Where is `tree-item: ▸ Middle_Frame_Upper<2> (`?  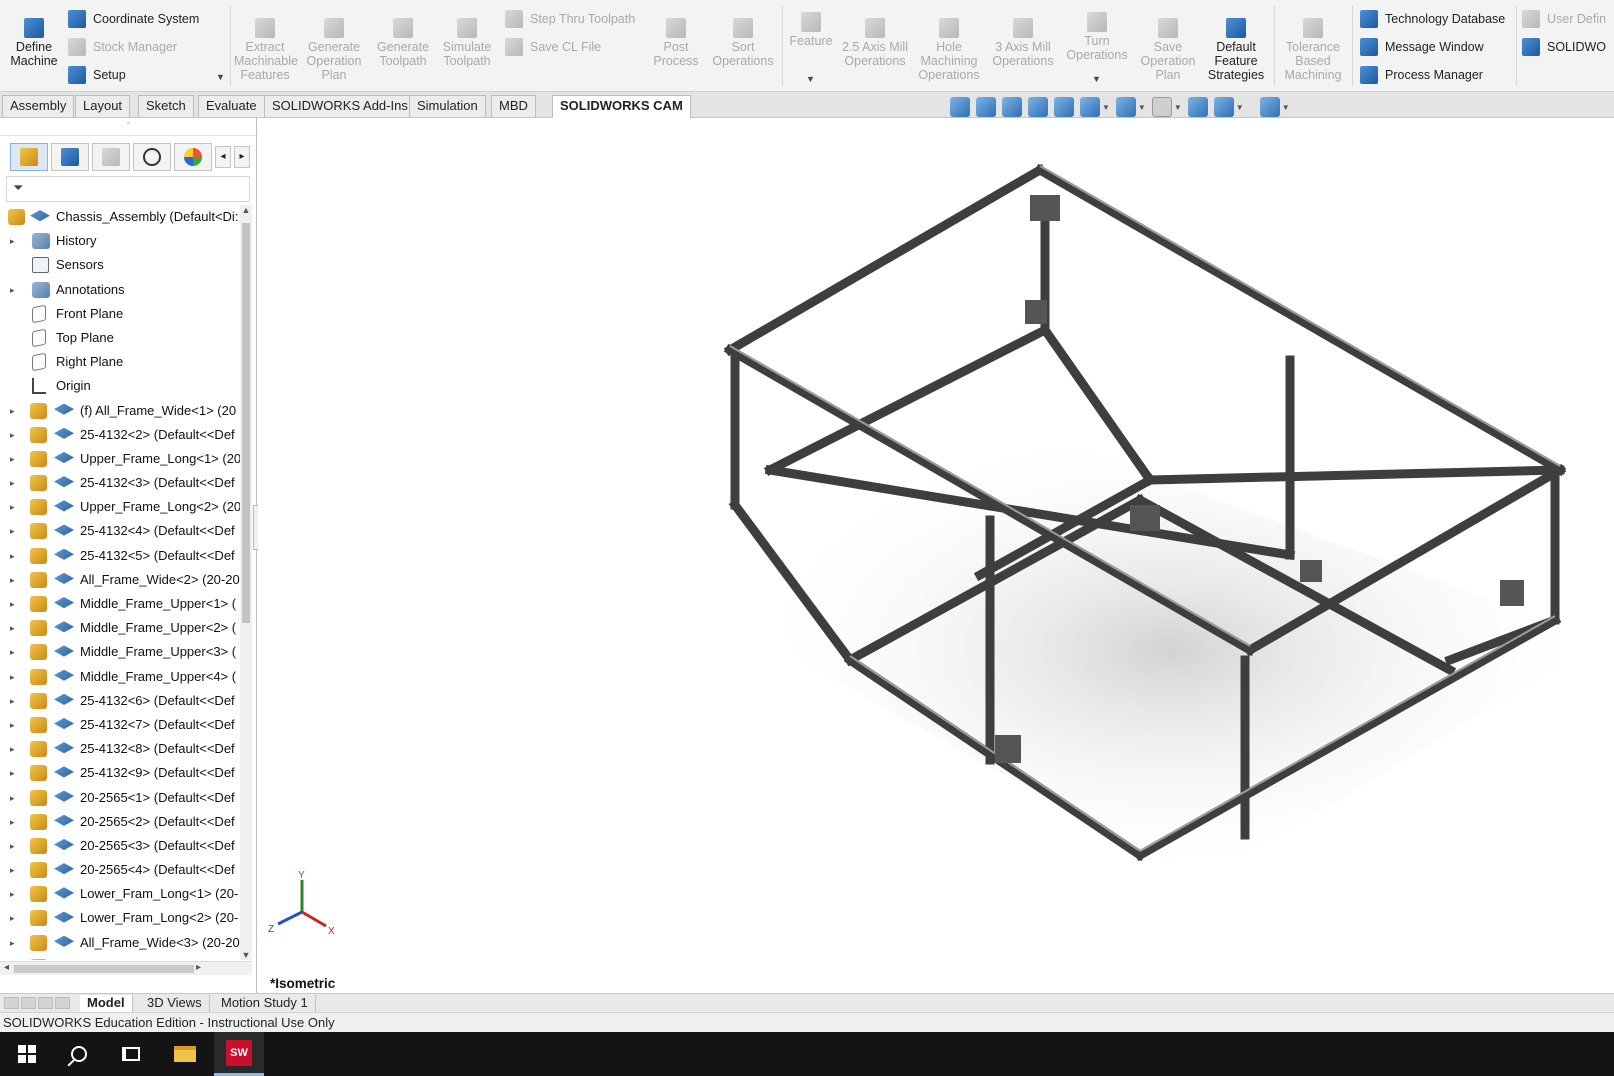 tree-item: ▸ Middle_Frame_Upper<2> ( is located at coordinates (120, 628).